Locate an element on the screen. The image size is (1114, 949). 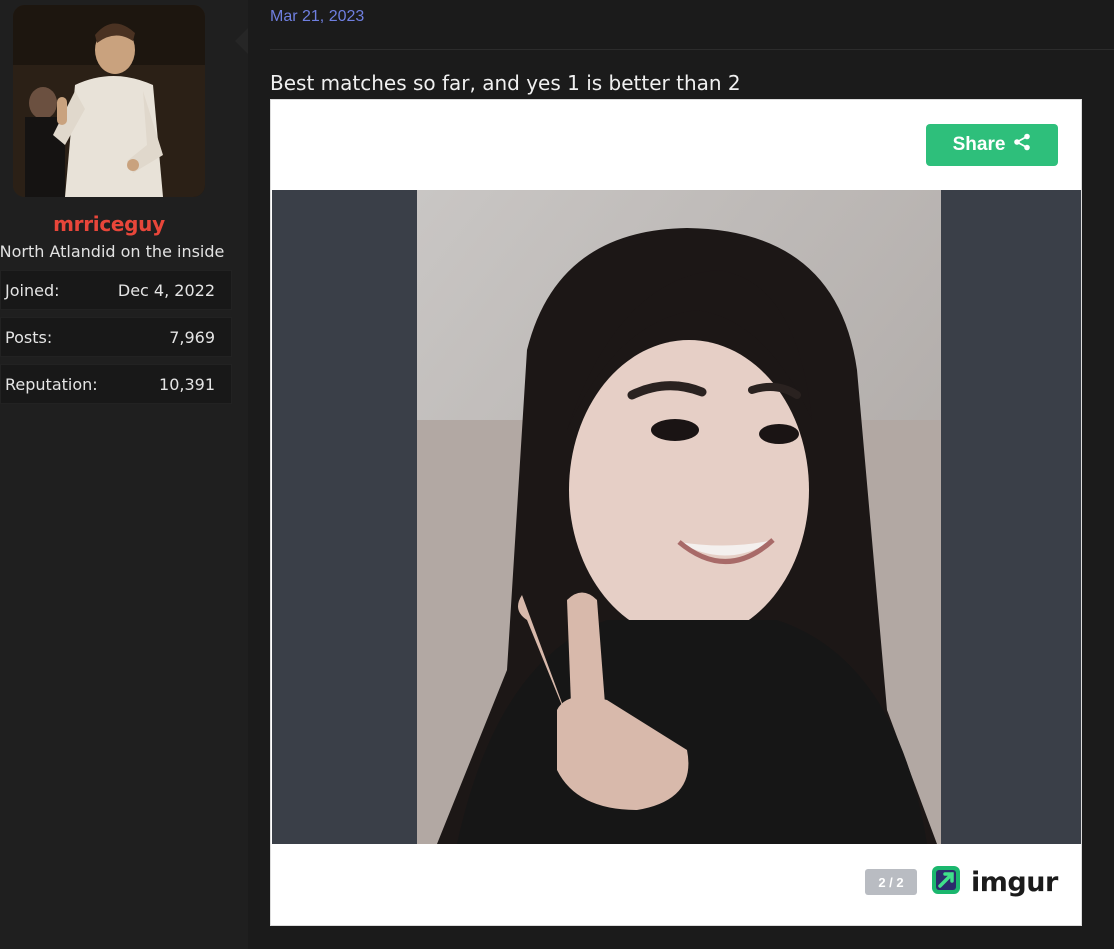
post-date-link: Mar 21, 2023 is located at coordinates (317, 17).